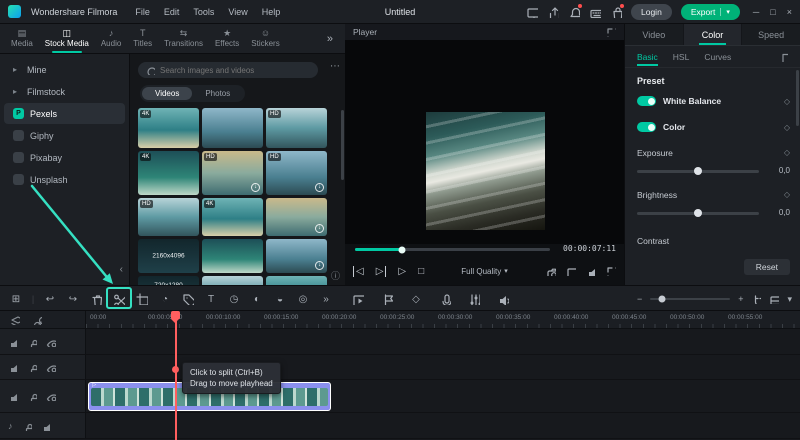  Describe the element at coordinates (551, 271) in the screenshot. I see `snapshot-camera-icon` at that location.